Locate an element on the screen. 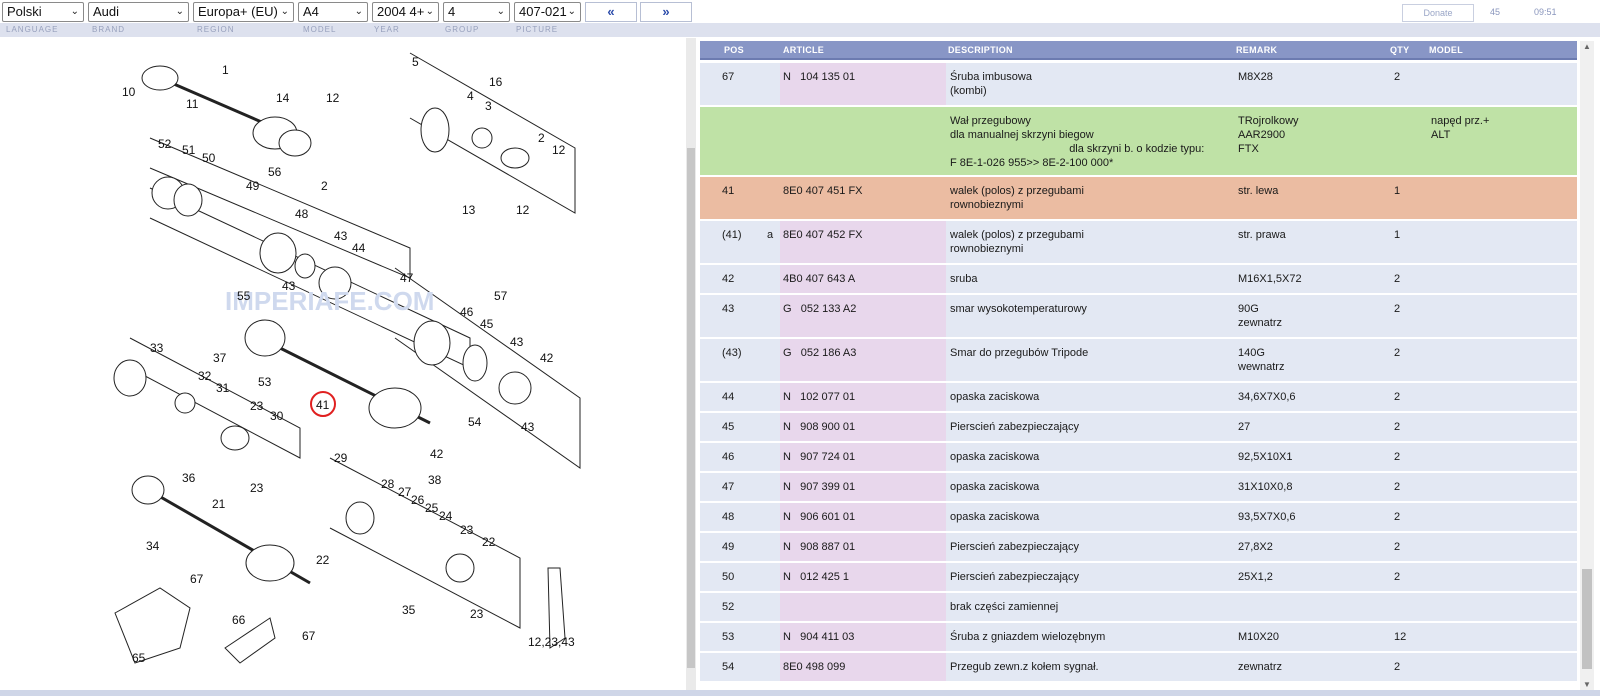  header-pos: POS is located at coordinates (734, 50).